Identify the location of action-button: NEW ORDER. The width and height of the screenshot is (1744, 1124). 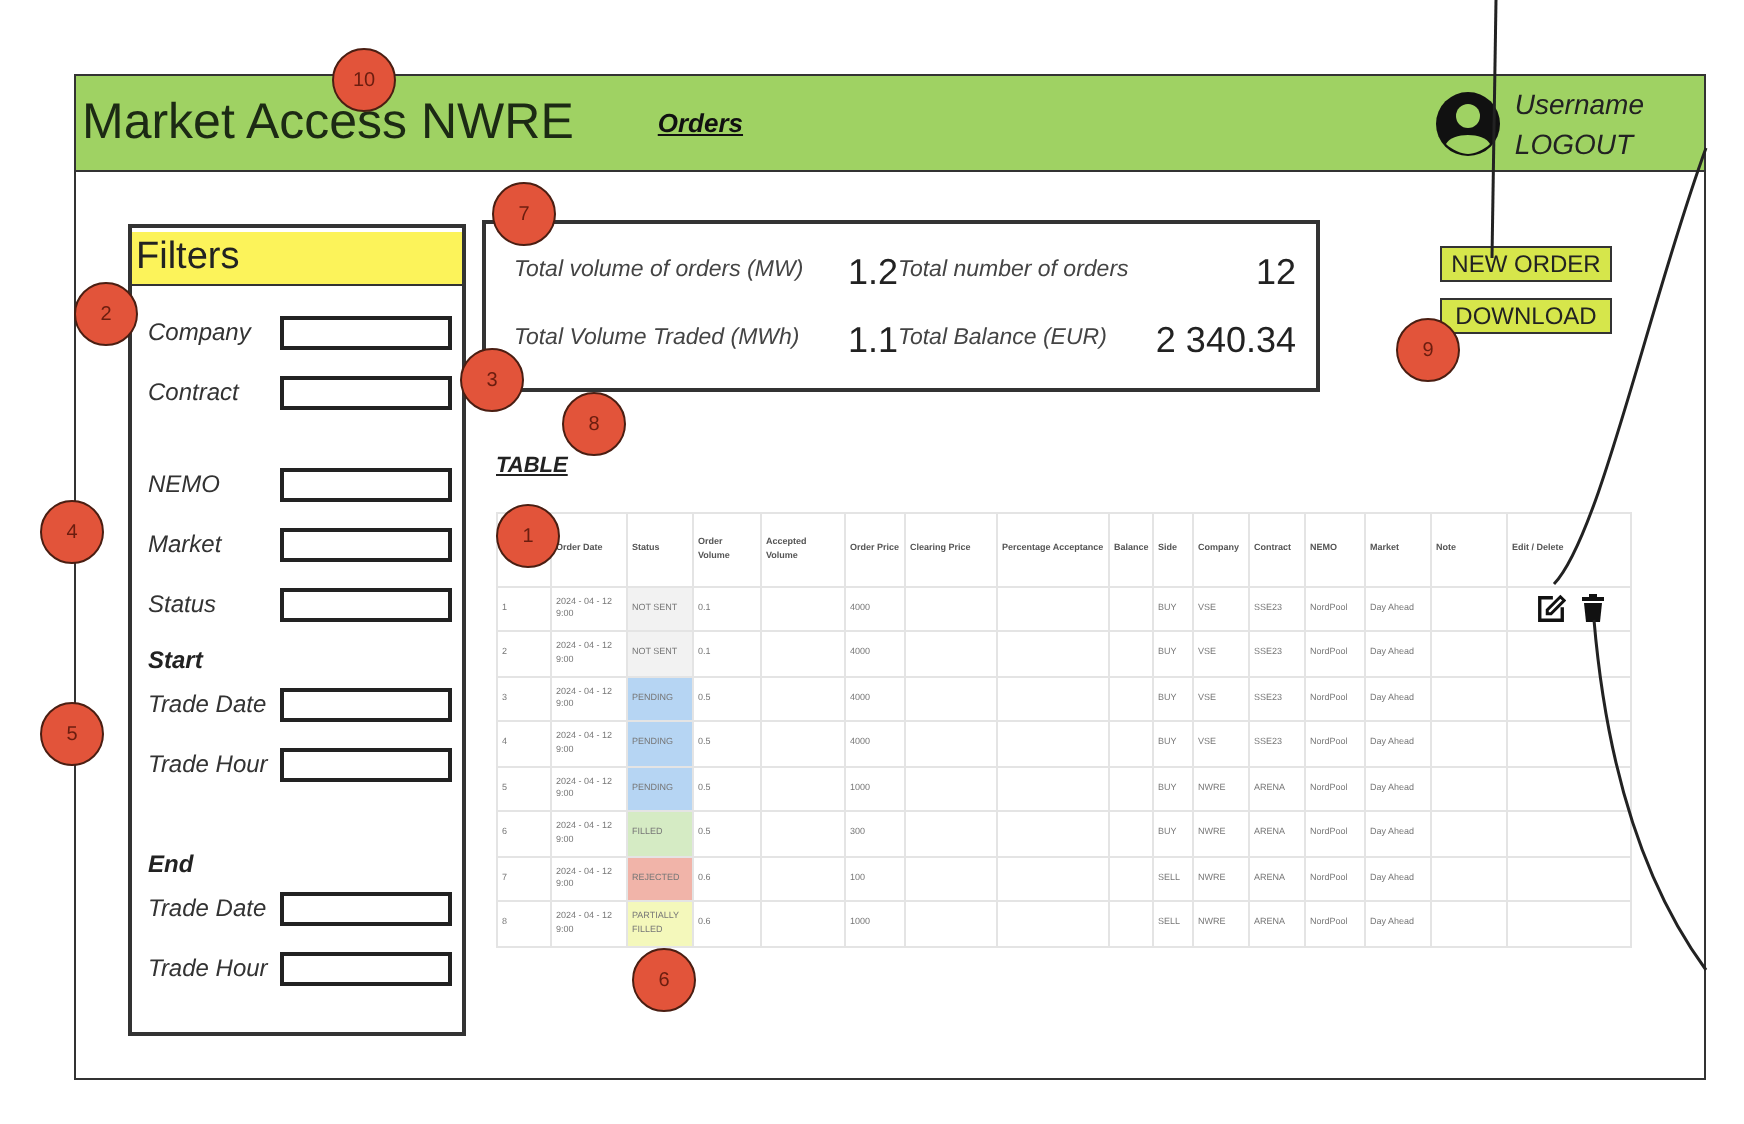
(1526, 264).